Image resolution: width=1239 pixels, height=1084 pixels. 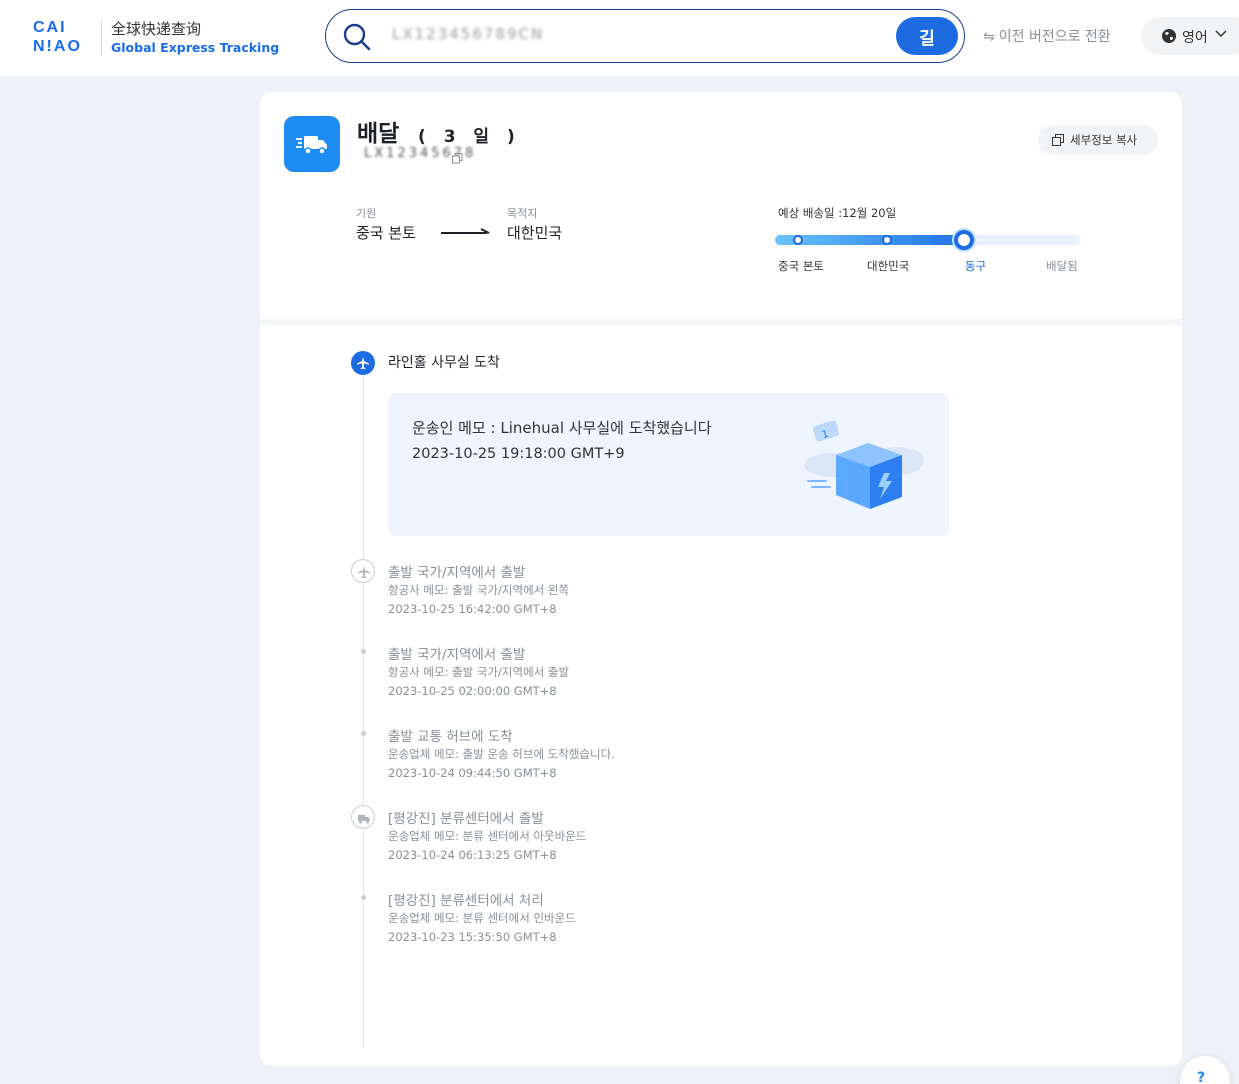 What do you see at coordinates (1062, 266) in the screenshot?
I see `progress-step-label: 배달됨` at bounding box center [1062, 266].